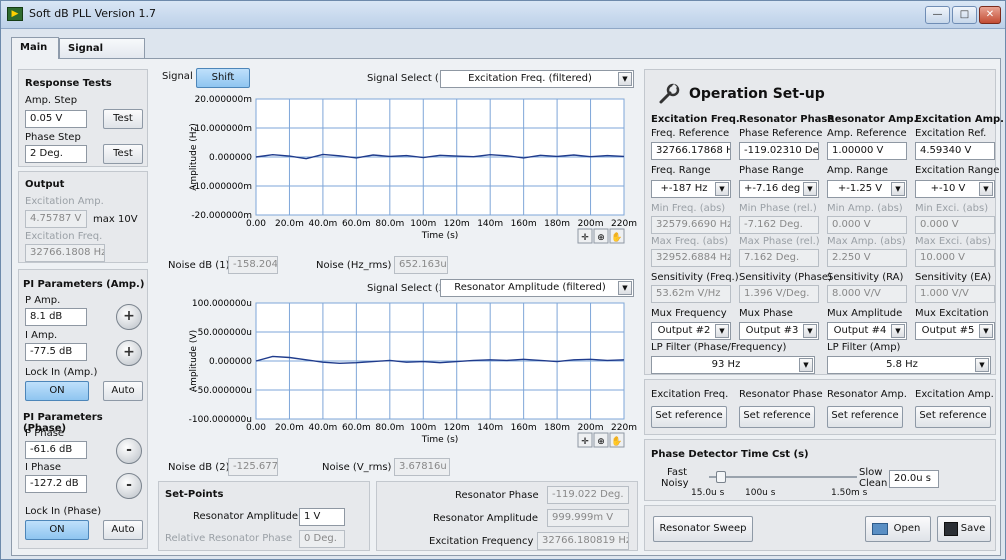 The height and width of the screenshot is (560, 1006). I want to click on open-button: Open, so click(898, 529).